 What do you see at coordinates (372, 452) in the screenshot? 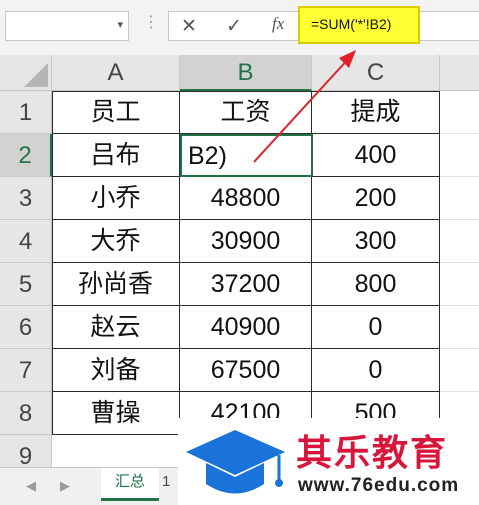
I see `watermark-brand: 其乐教育` at bounding box center [372, 452].